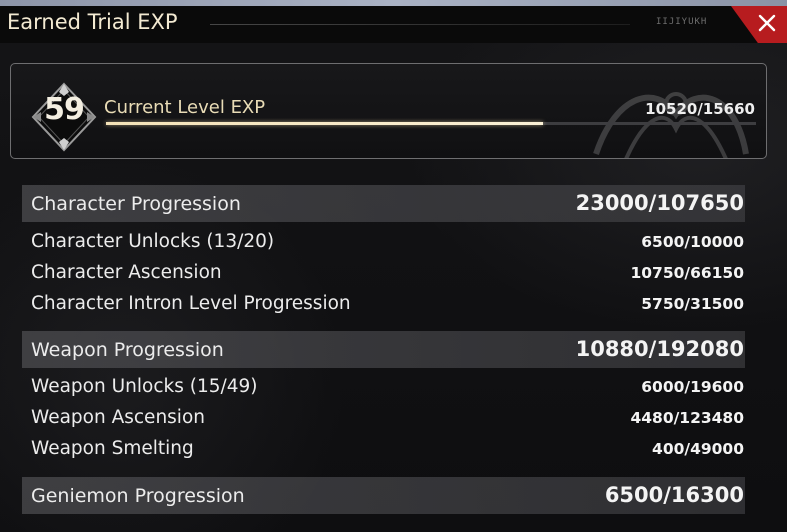 Image resolution: width=787 pixels, height=532 pixels. I want to click on character-unlocks-value: 6500/10000, so click(692, 242).